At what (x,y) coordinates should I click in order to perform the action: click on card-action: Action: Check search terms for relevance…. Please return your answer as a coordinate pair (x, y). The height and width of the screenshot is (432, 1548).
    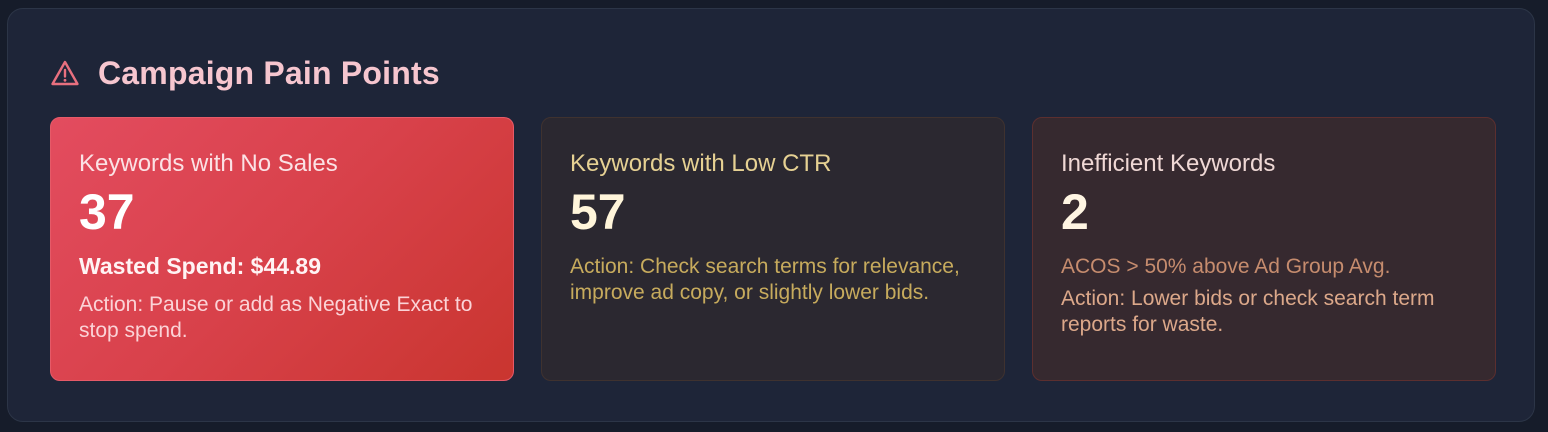
    Looking at the image, I should click on (765, 279).